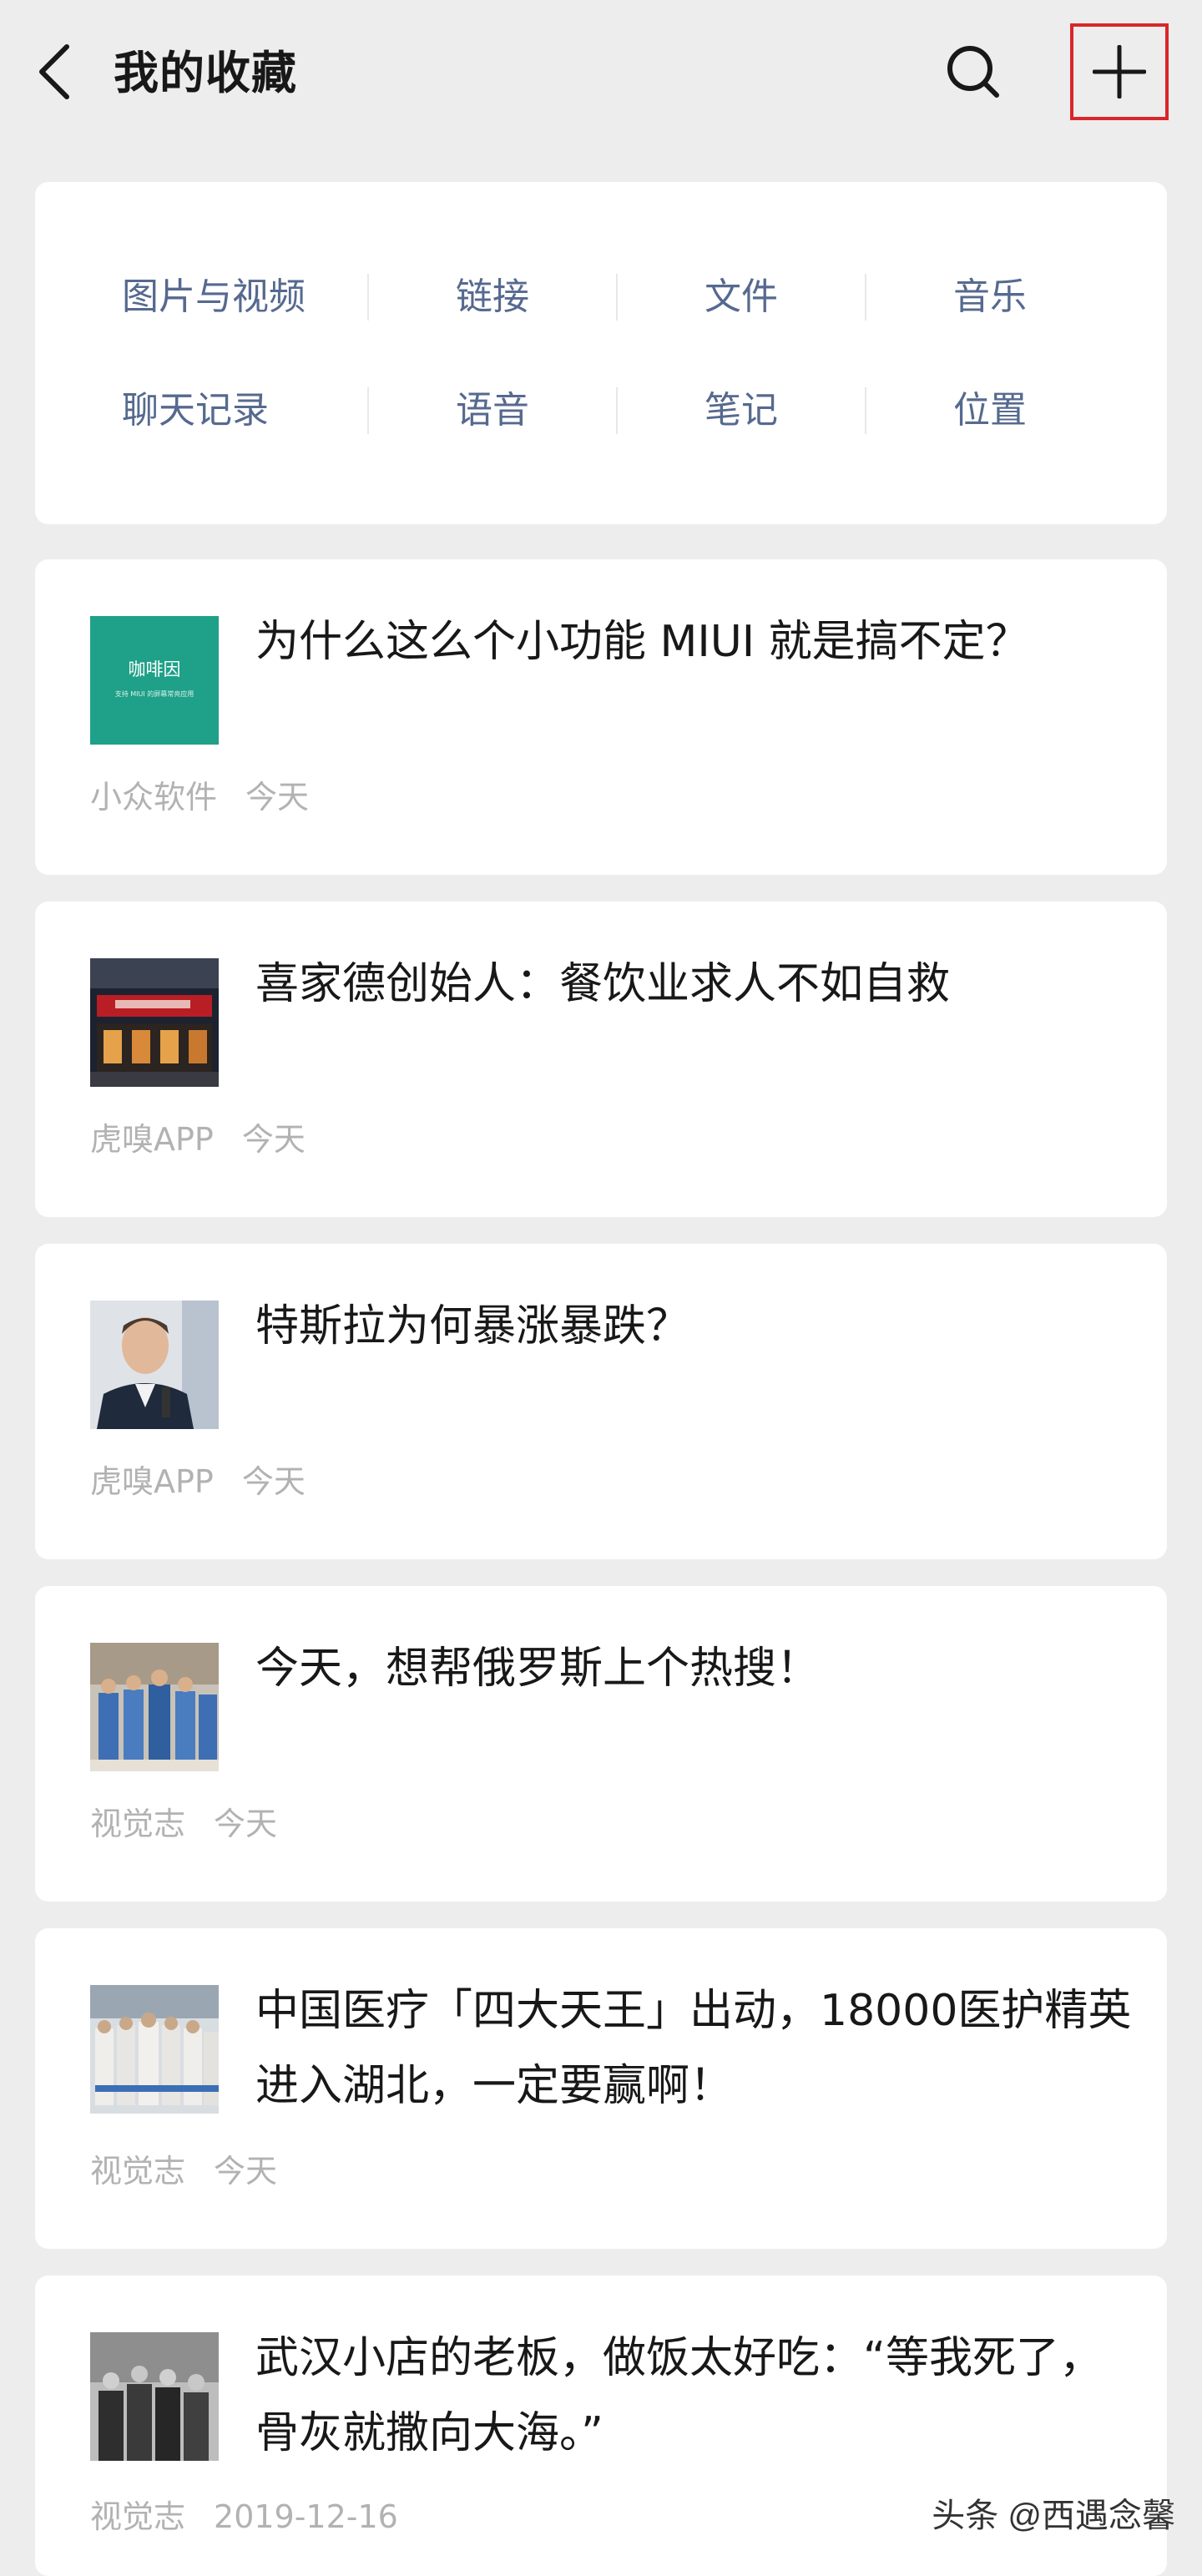 Image resolution: width=1202 pixels, height=2576 pixels. What do you see at coordinates (538, 1669) in the screenshot?
I see `favorite-title: 今天，想帮俄罗斯上个热搜！` at bounding box center [538, 1669].